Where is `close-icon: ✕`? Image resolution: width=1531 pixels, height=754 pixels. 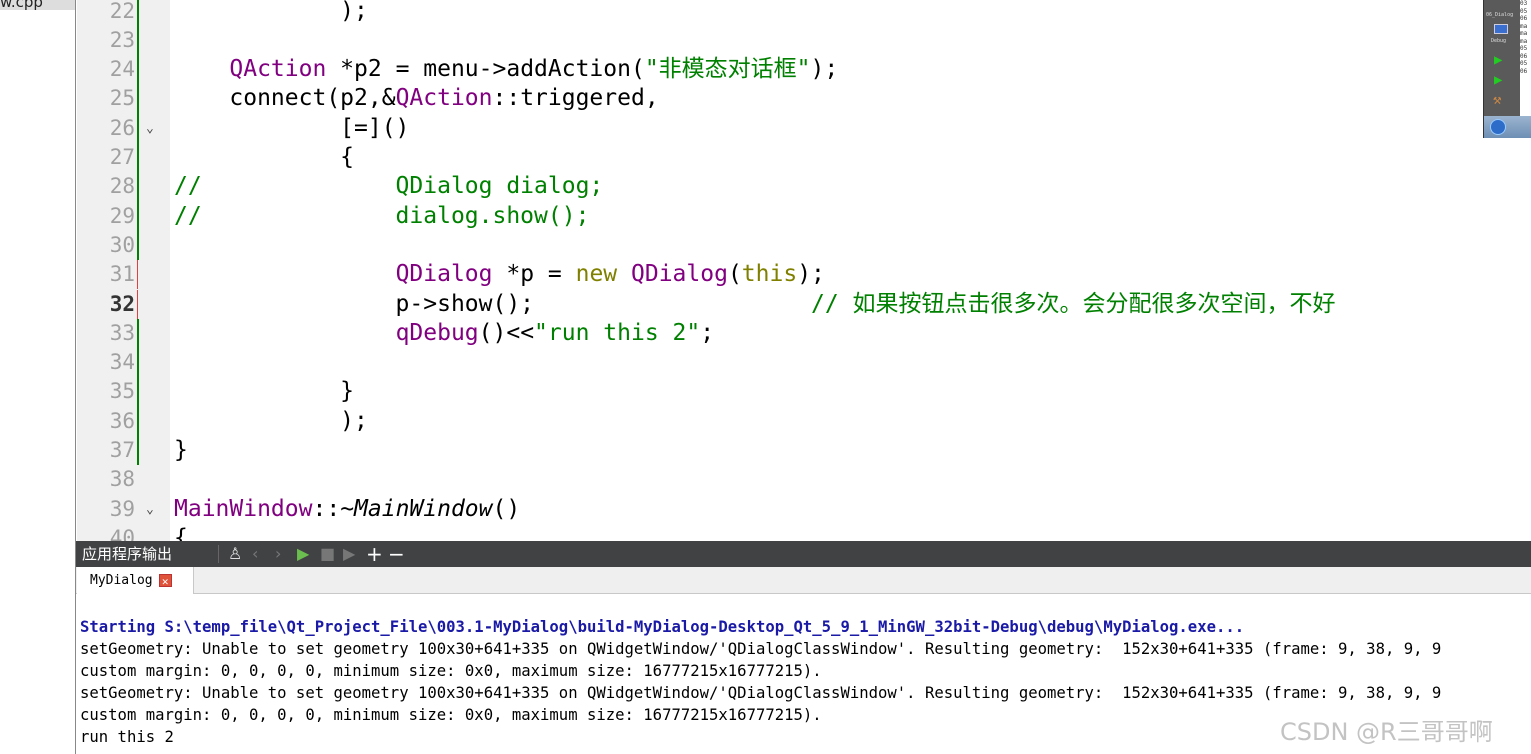 close-icon: ✕ is located at coordinates (165, 581).